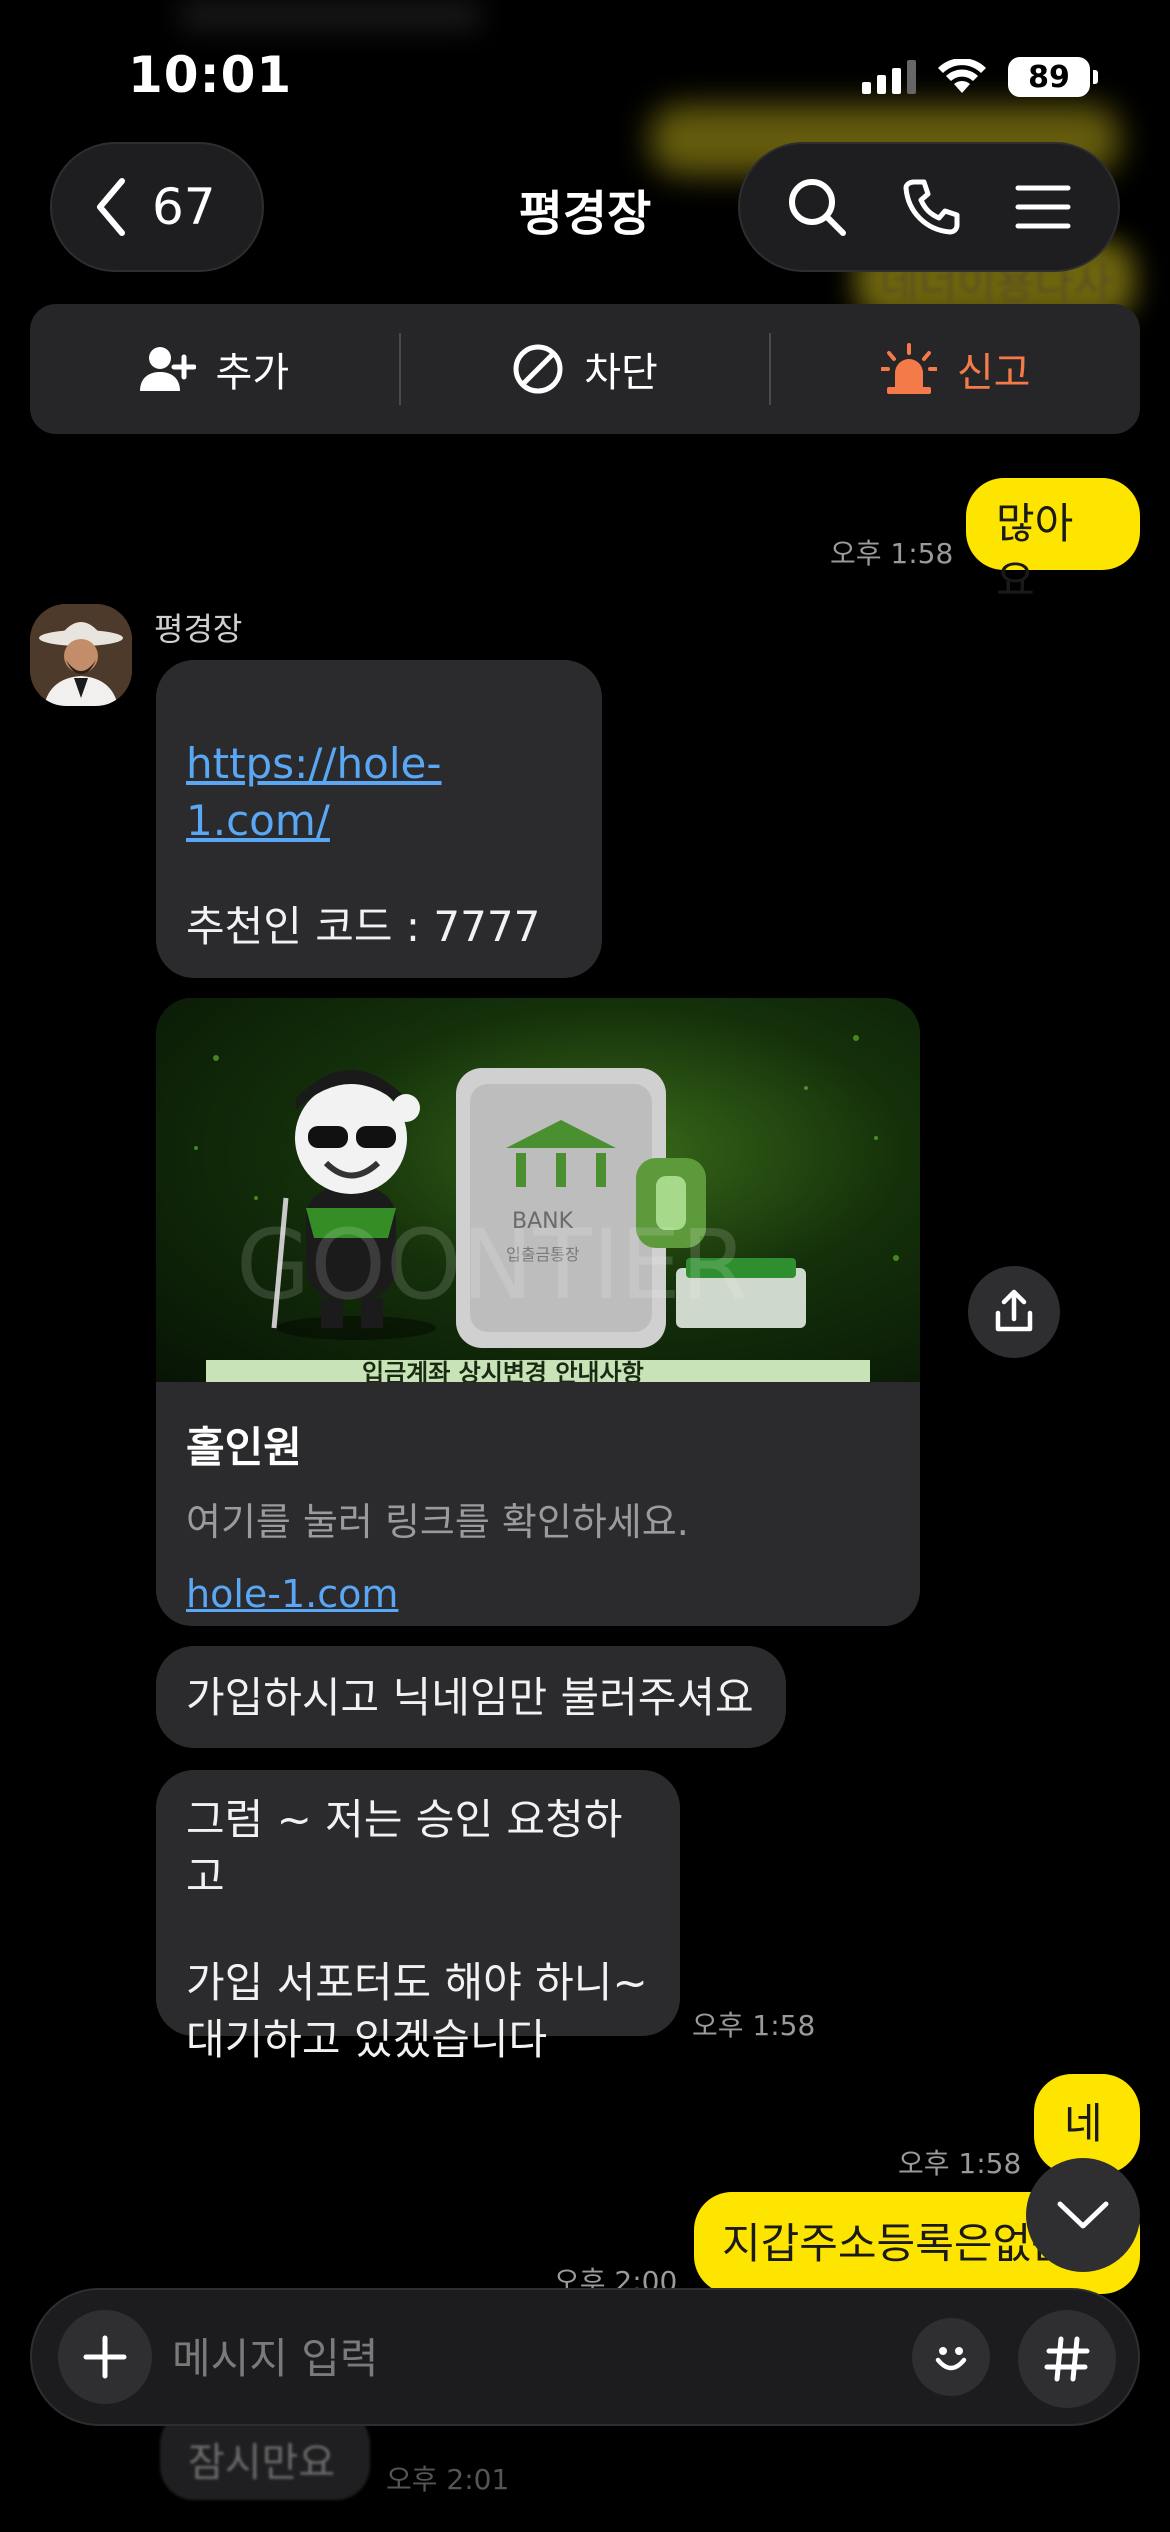  What do you see at coordinates (585, 214) in the screenshot?
I see `chat-title: 평경장` at bounding box center [585, 214].